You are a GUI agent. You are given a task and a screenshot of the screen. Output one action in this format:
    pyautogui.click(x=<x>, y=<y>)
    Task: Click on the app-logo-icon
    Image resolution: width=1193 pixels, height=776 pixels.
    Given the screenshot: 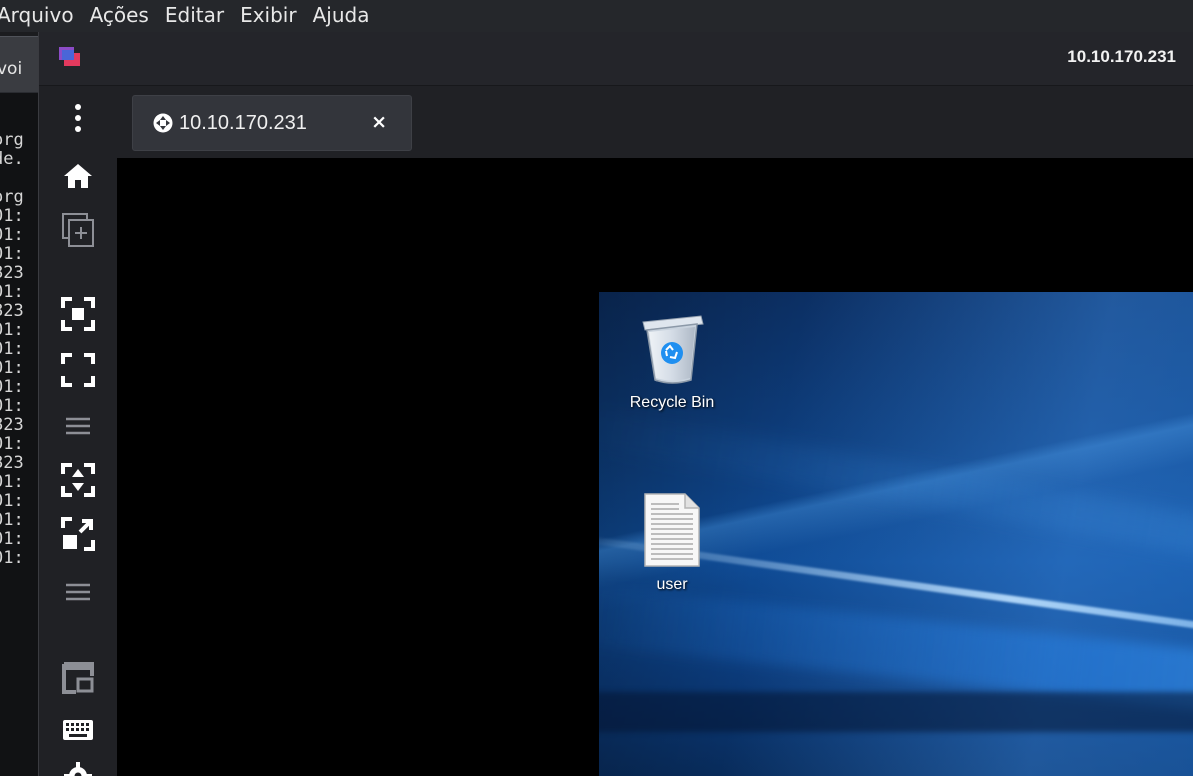 What is the action you would take?
    pyautogui.click(x=70, y=58)
    